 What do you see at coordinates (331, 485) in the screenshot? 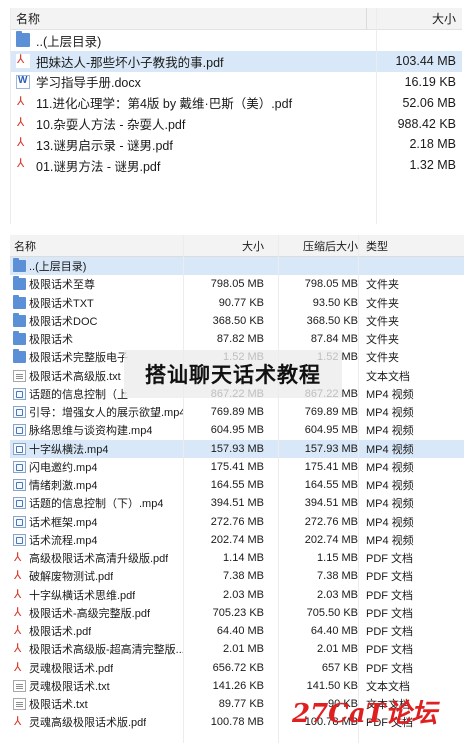
I see `compressed-size: 164.55 MB` at bounding box center [331, 485].